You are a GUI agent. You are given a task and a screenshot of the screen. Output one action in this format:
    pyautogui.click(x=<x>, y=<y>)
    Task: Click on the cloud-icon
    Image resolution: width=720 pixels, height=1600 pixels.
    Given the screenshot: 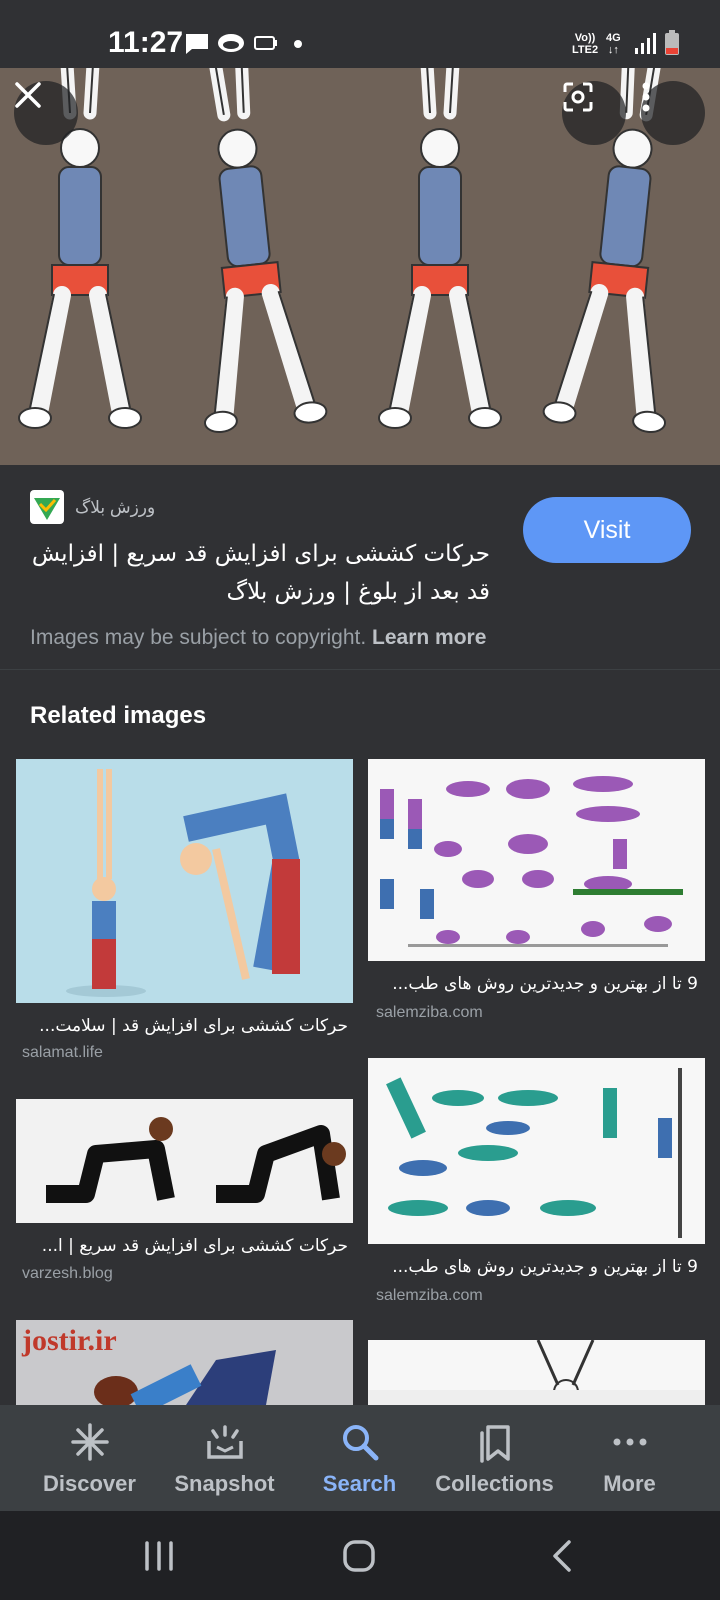 What is the action you would take?
    pyautogui.click(x=231, y=43)
    